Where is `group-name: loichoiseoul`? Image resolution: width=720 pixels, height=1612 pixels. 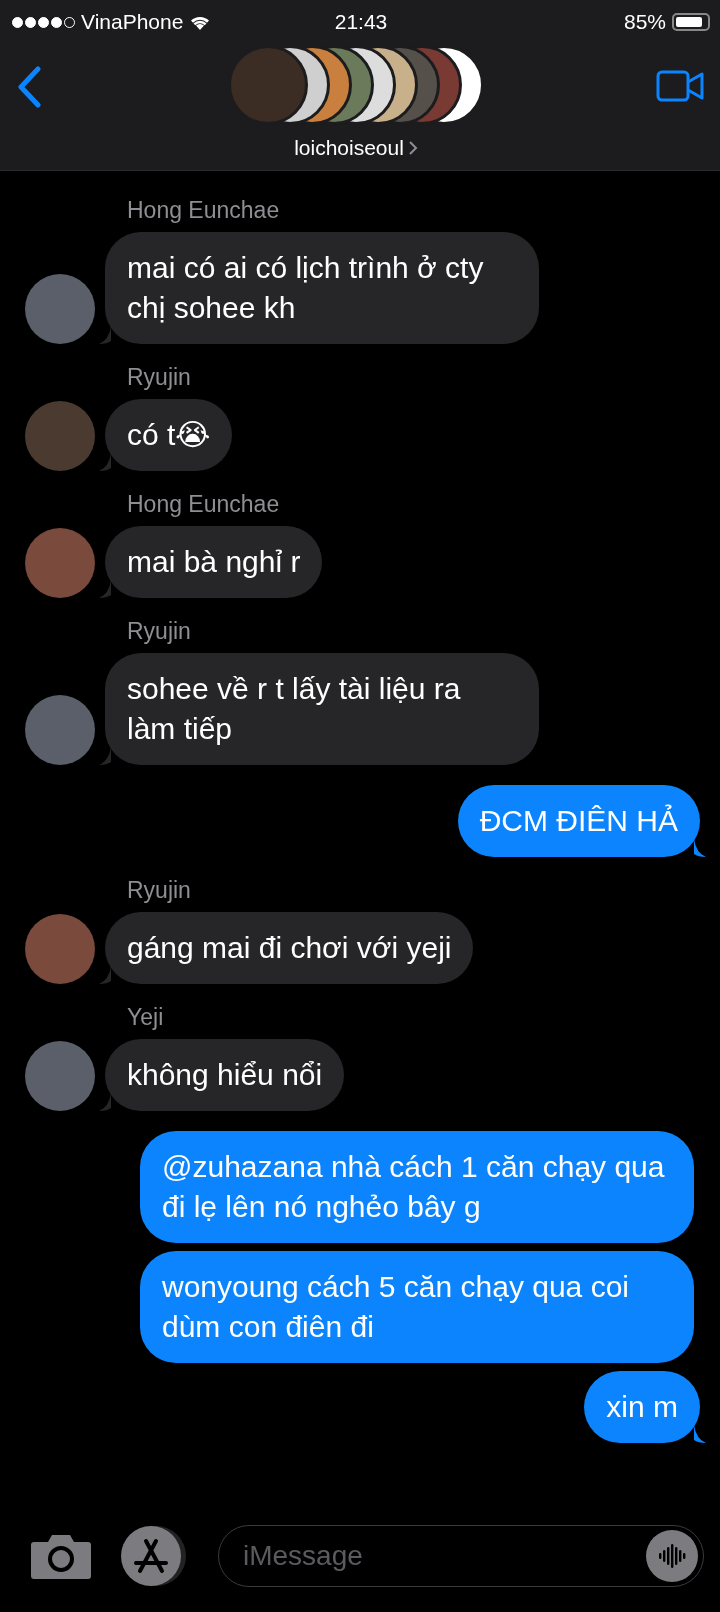 group-name: loichoiseoul is located at coordinates (356, 148).